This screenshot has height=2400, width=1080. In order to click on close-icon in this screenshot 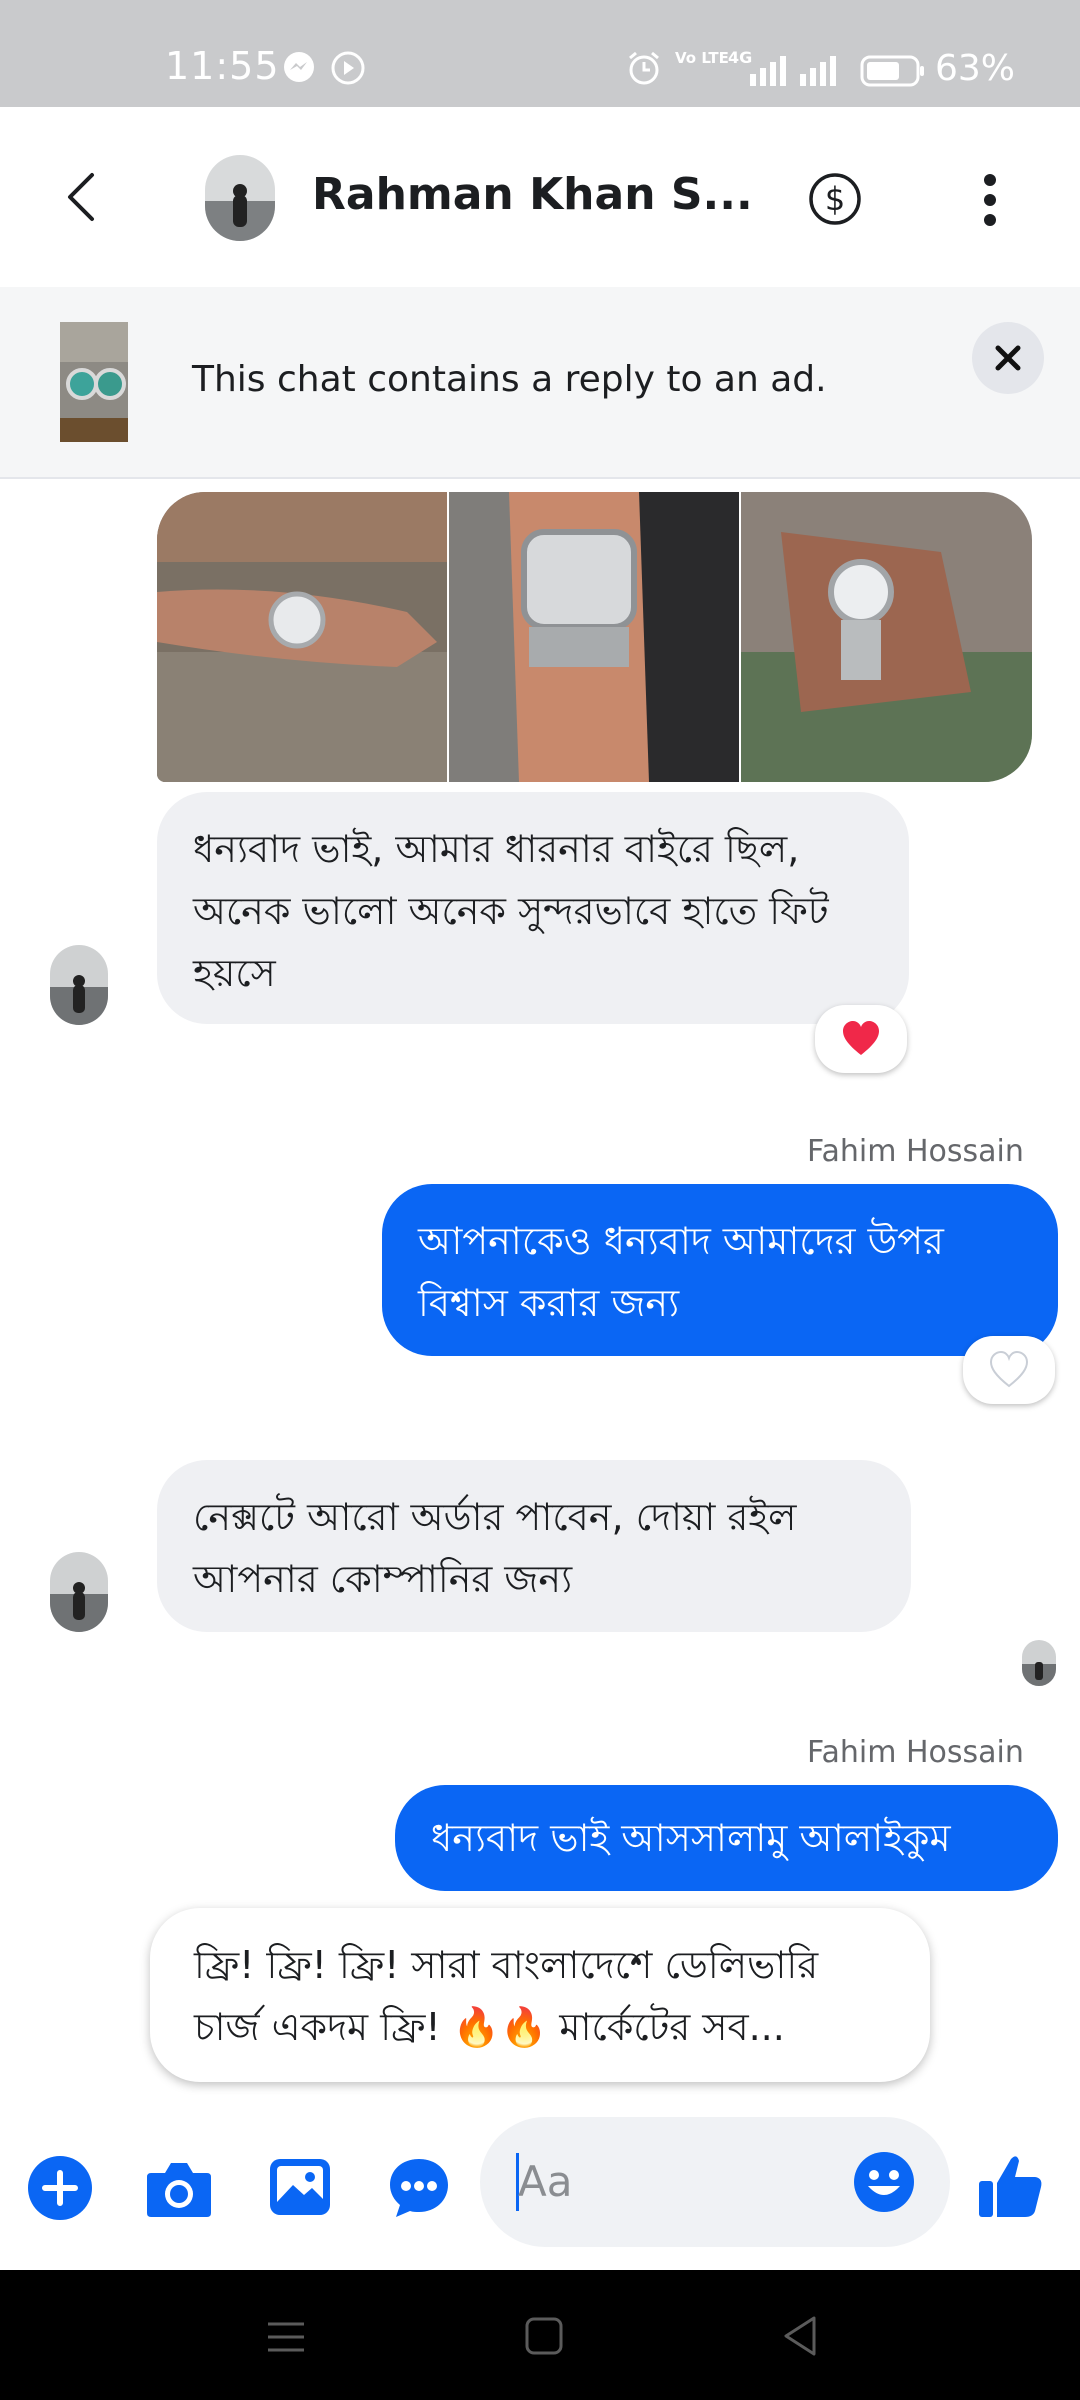, I will do `click(1008, 358)`.